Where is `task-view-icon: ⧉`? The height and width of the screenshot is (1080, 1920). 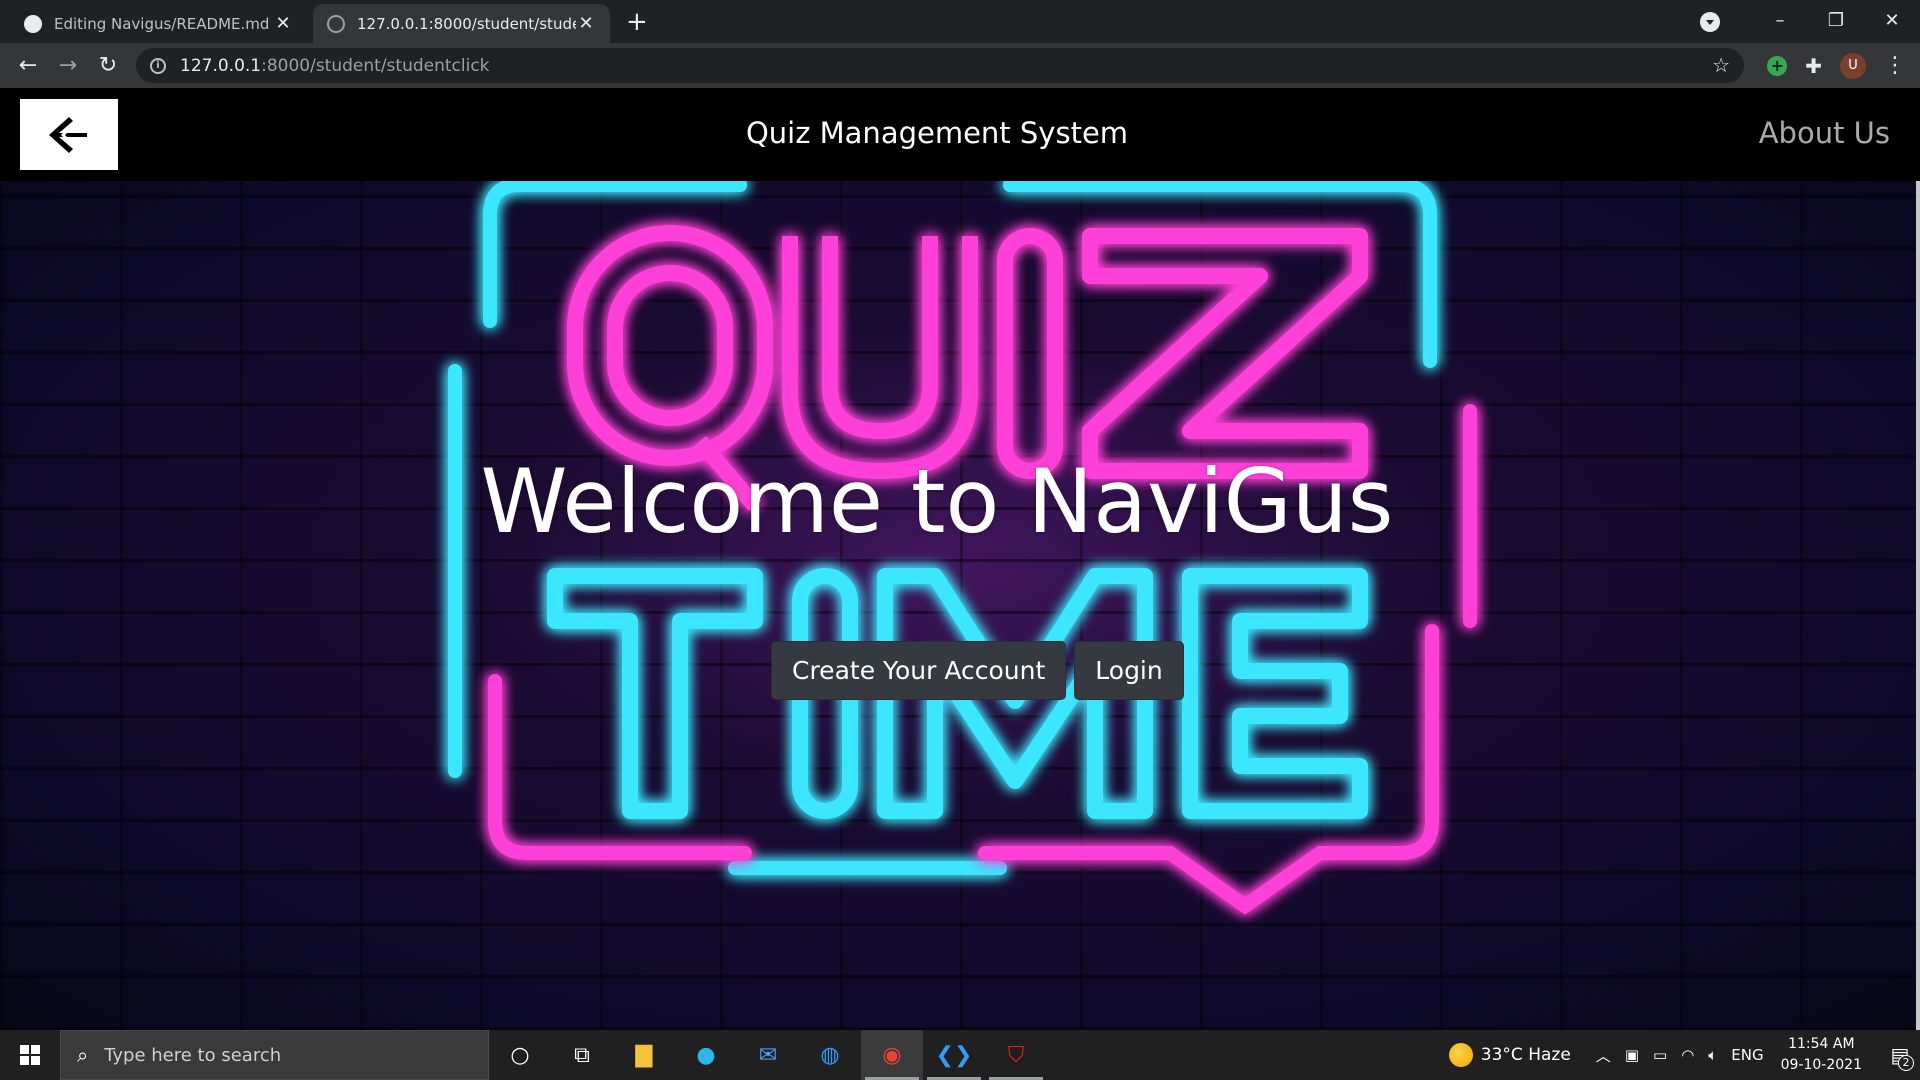
task-view-icon: ⧉ is located at coordinates (582, 1055).